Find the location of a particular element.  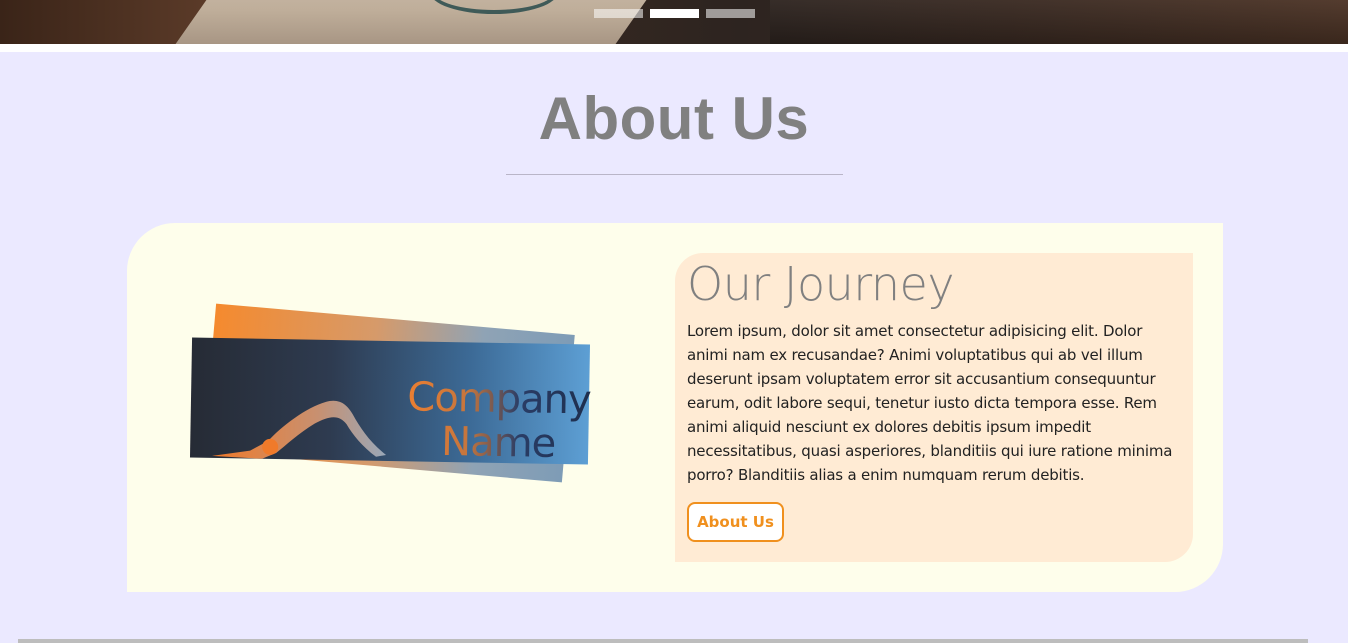

company-logo: Company Name is located at coordinates (392, 398).